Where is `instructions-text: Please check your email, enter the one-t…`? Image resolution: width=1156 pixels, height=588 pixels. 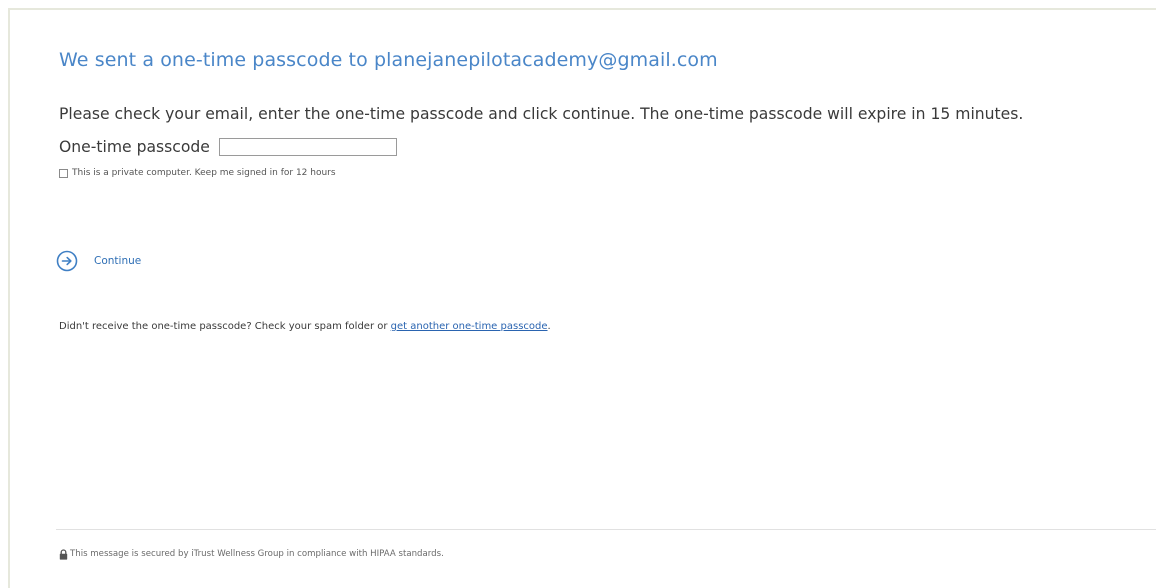 instructions-text: Please check your email, enter the one-t… is located at coordinates (541, 114).